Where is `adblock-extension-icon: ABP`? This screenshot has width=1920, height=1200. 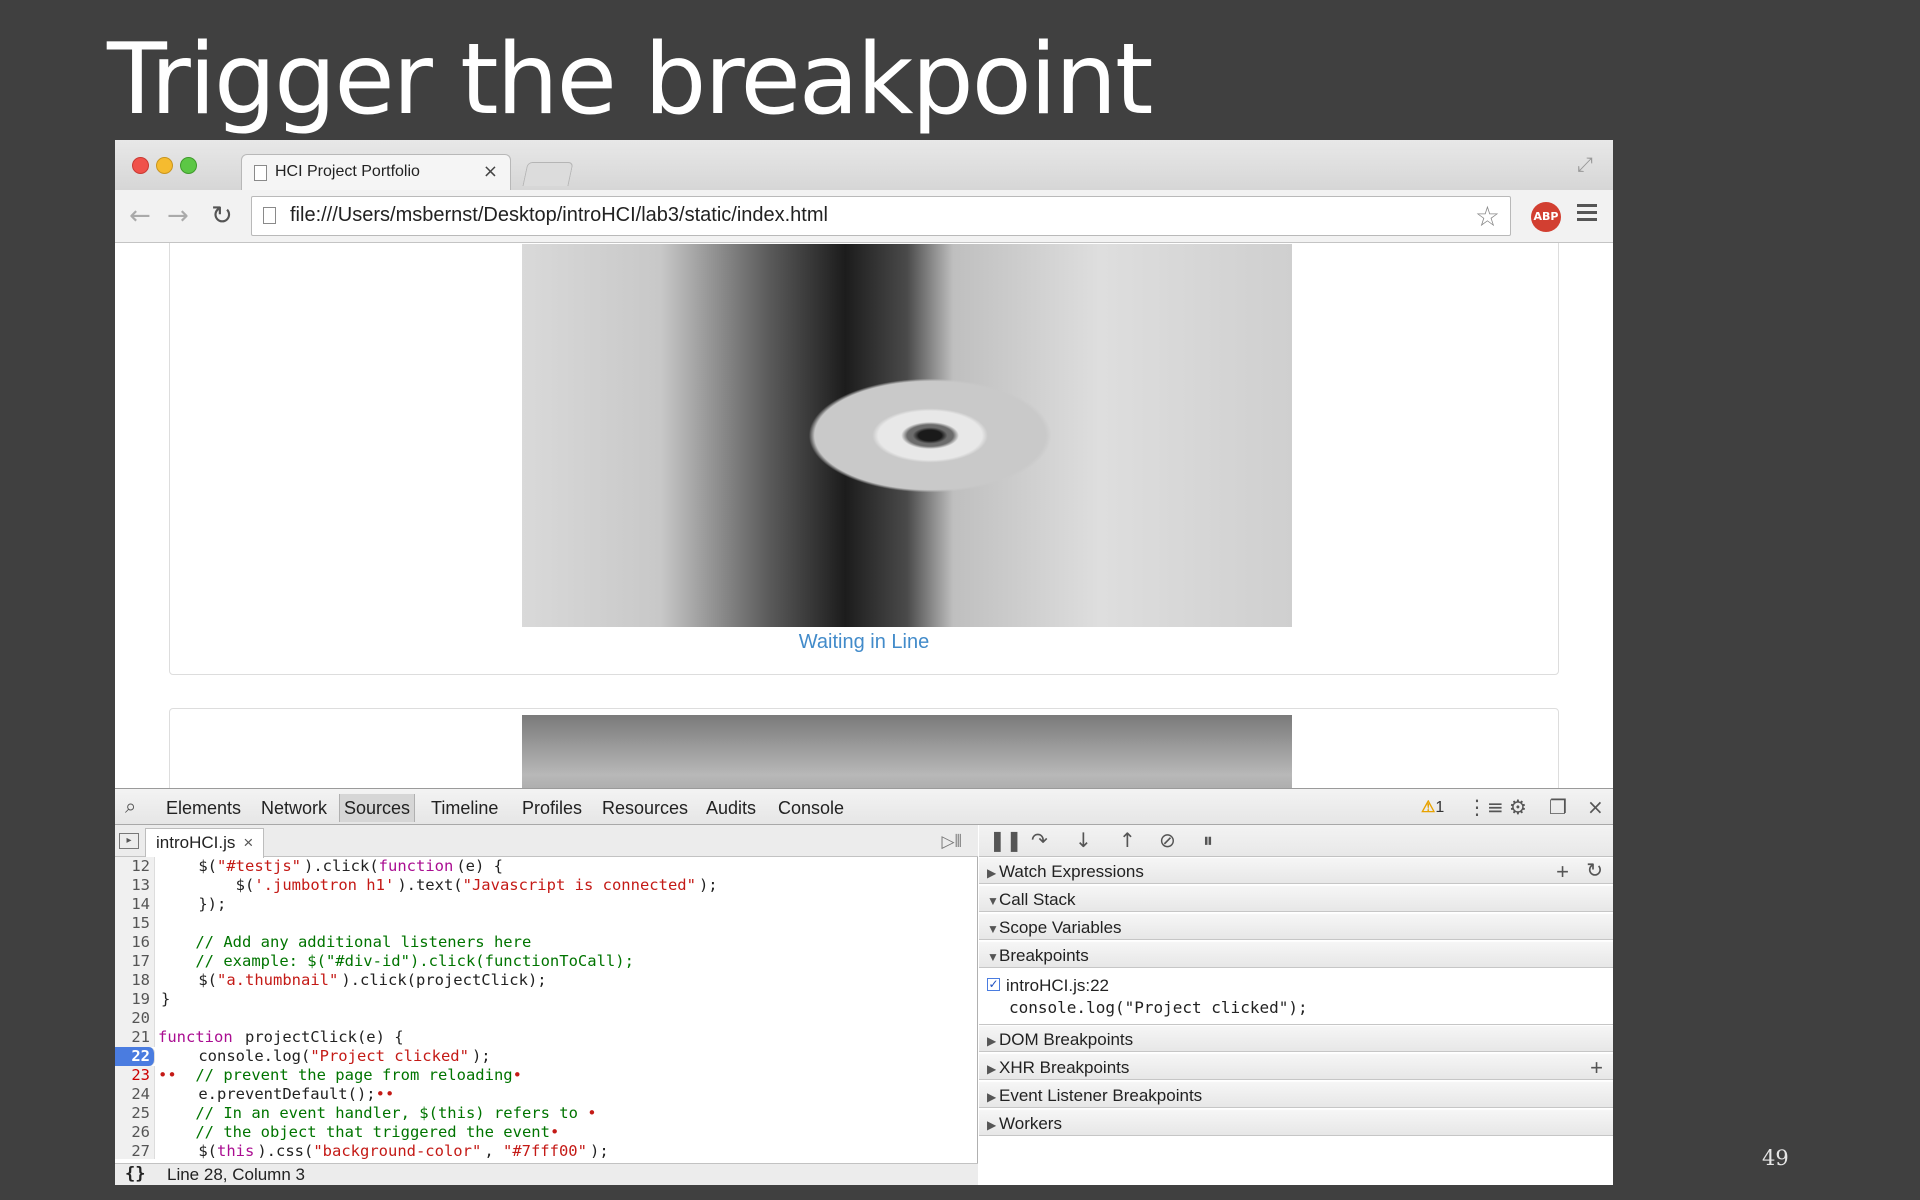 adblock-extension-icon: ABP is located at coordinates (1546, 217).